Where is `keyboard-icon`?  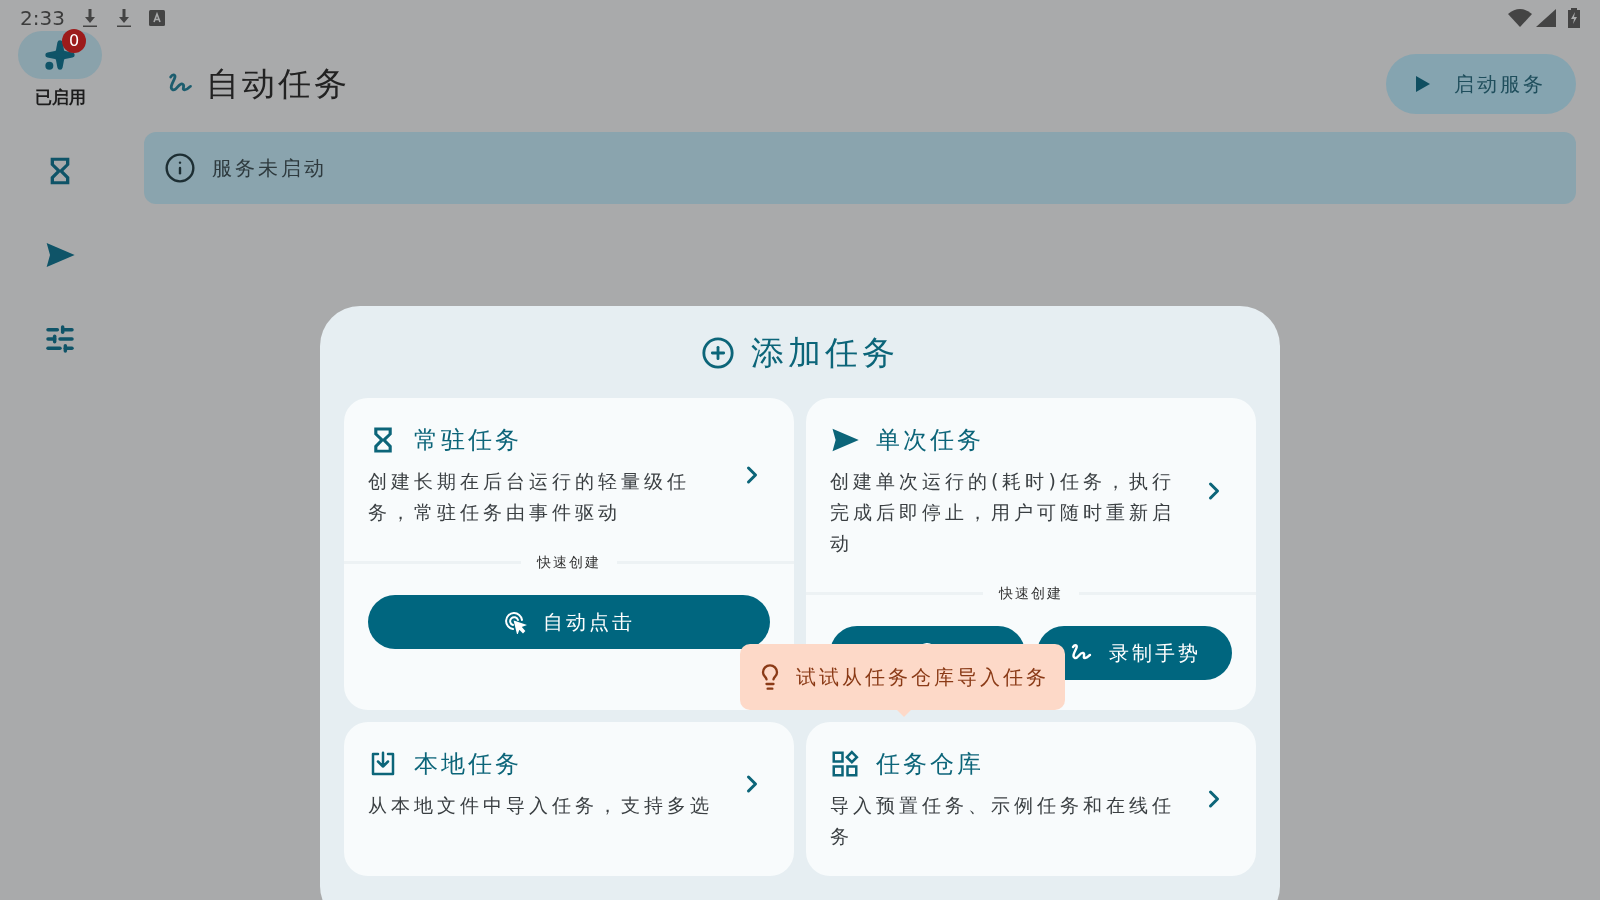 keyboard-icon is located at coordinates (156, 18).